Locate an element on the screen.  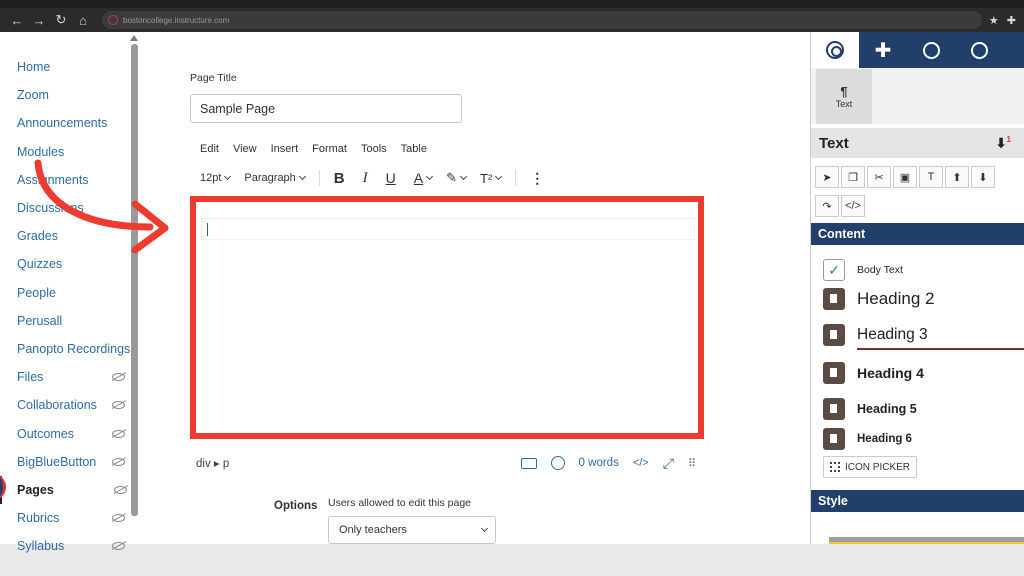
sidebar-item-syllabus: Syllabus is located at coordinates (70, 546).